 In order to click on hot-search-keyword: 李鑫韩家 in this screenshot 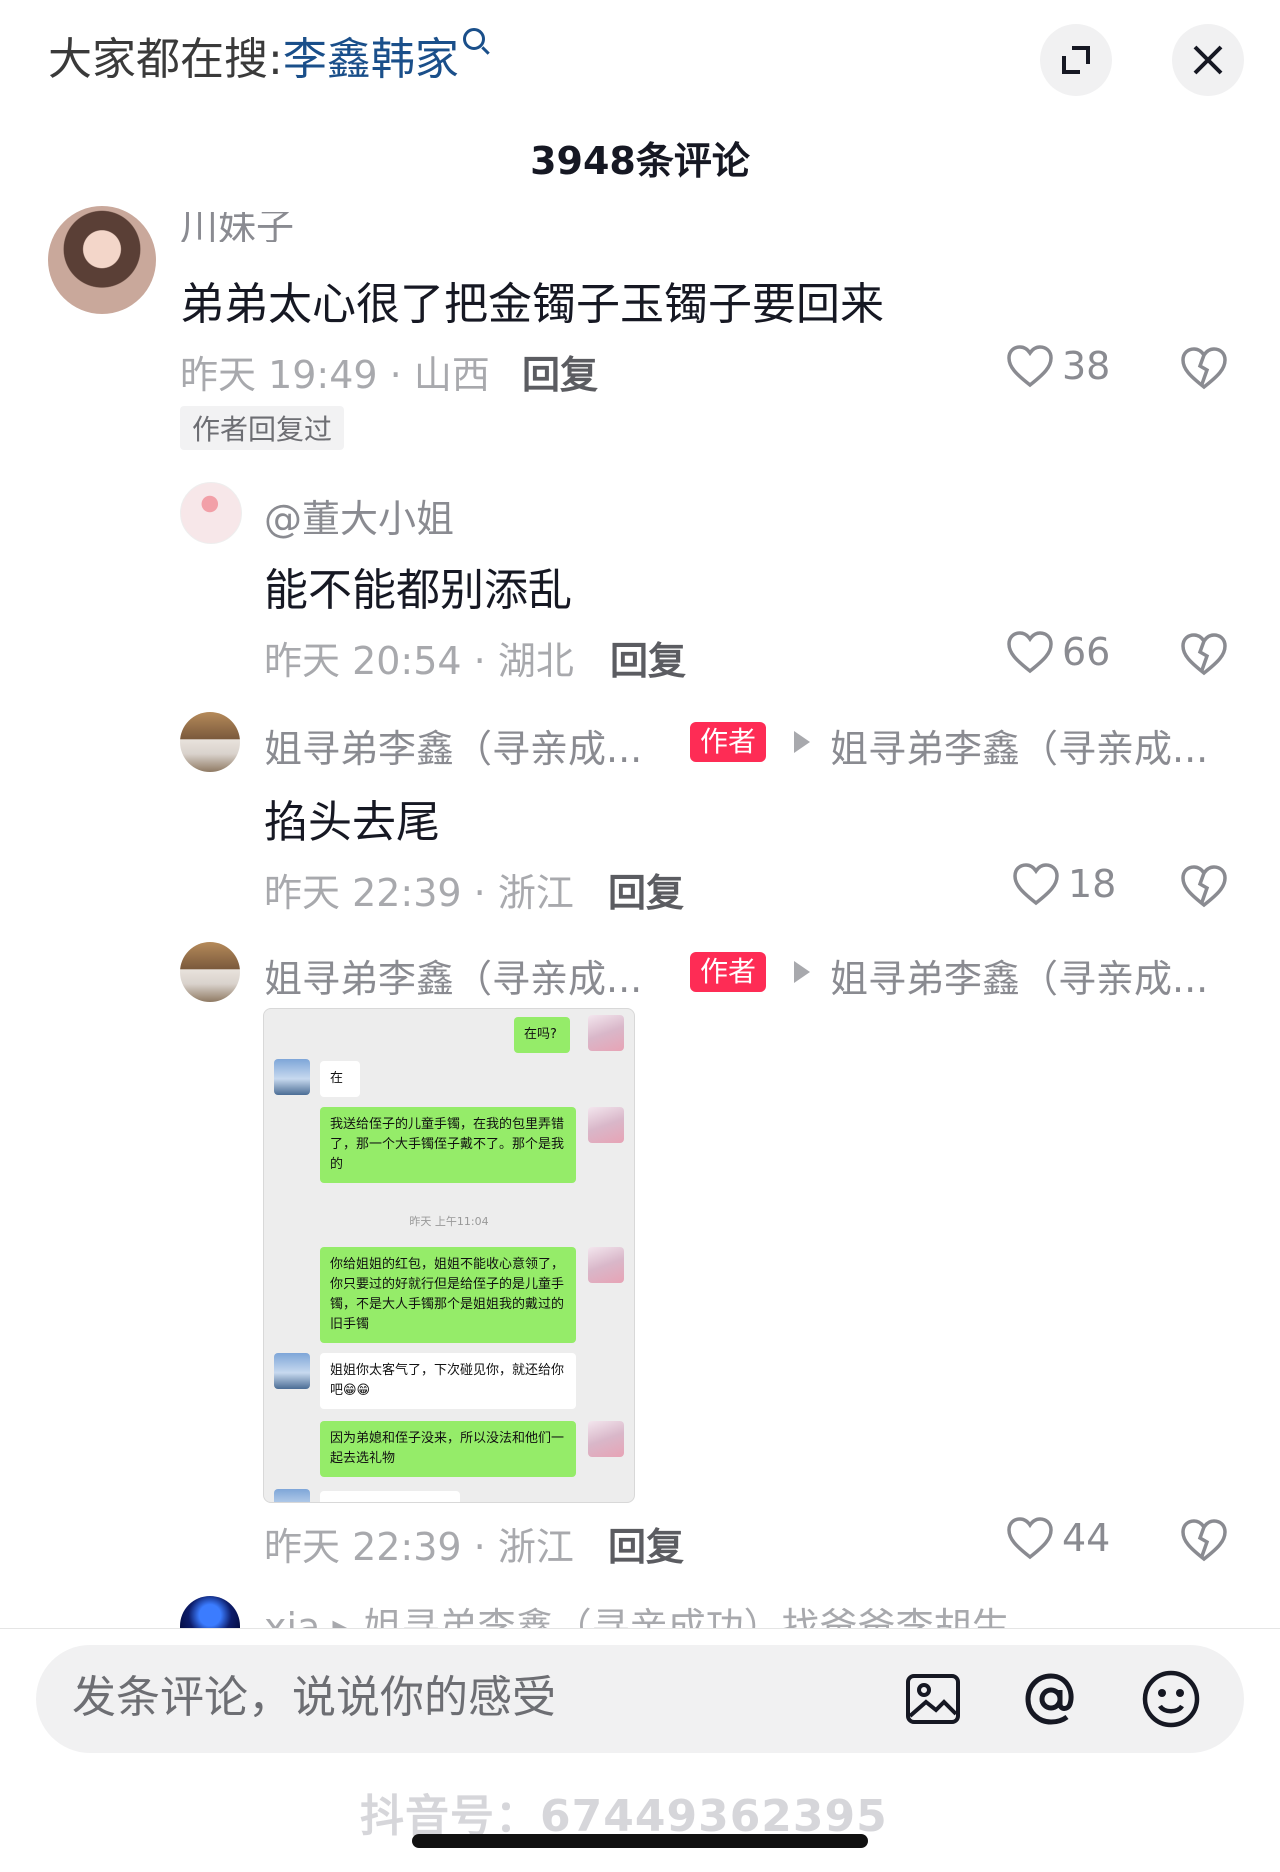, I will do `click(371, 59)`.